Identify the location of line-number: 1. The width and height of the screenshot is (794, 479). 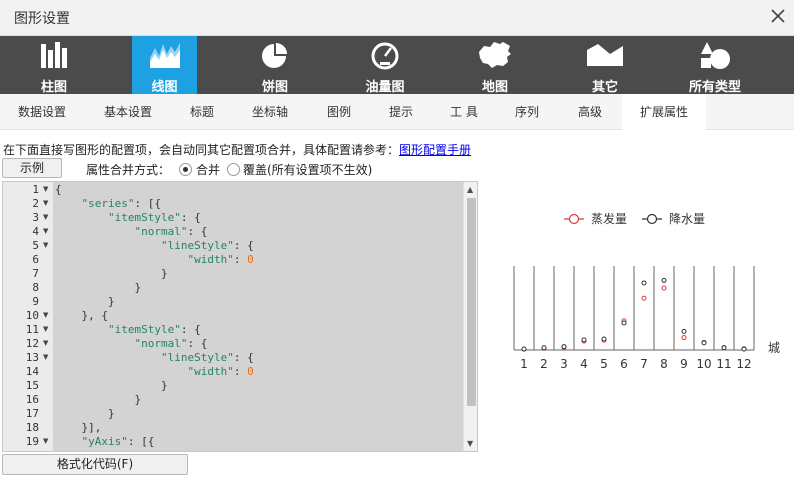
(35, 189).